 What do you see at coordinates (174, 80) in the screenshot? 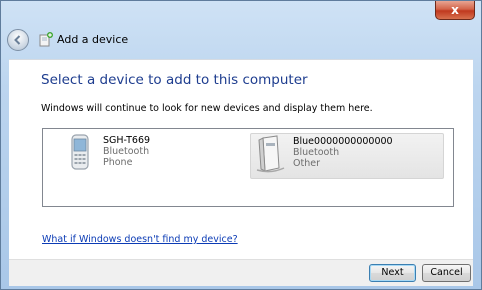
I see `page-heading: Select a device to add to this computer` at bounding box center [174, 80].